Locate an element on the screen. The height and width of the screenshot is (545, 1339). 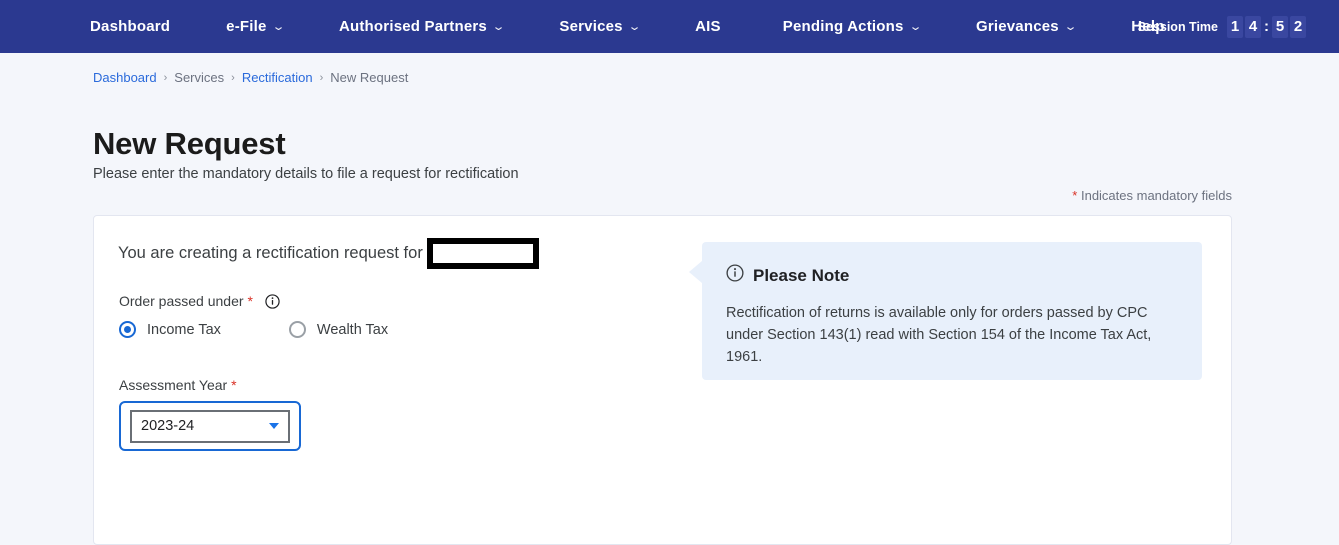
nav-item-grievances: Grievances ⌄ is located at coordinates (1026, 26).